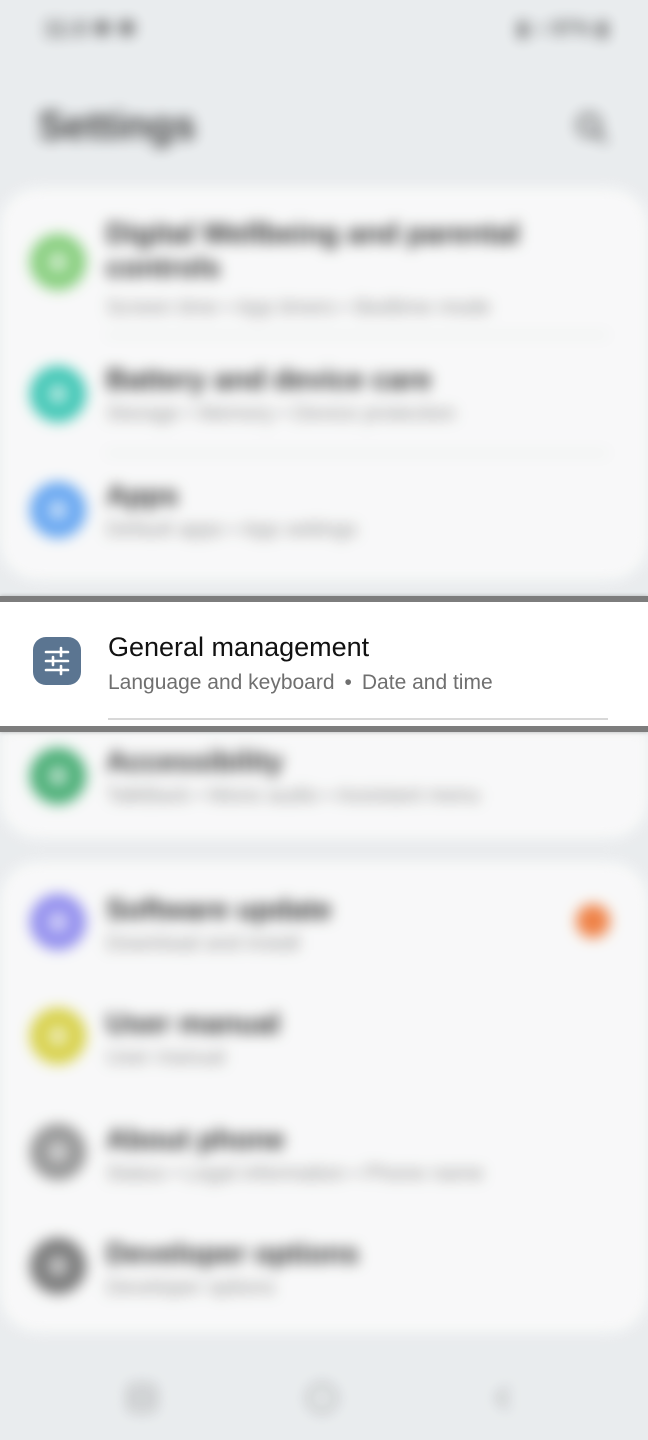  Describe the element at coordinates (219, 910) in the screenshot. I see `item-title: Software update` at that location.